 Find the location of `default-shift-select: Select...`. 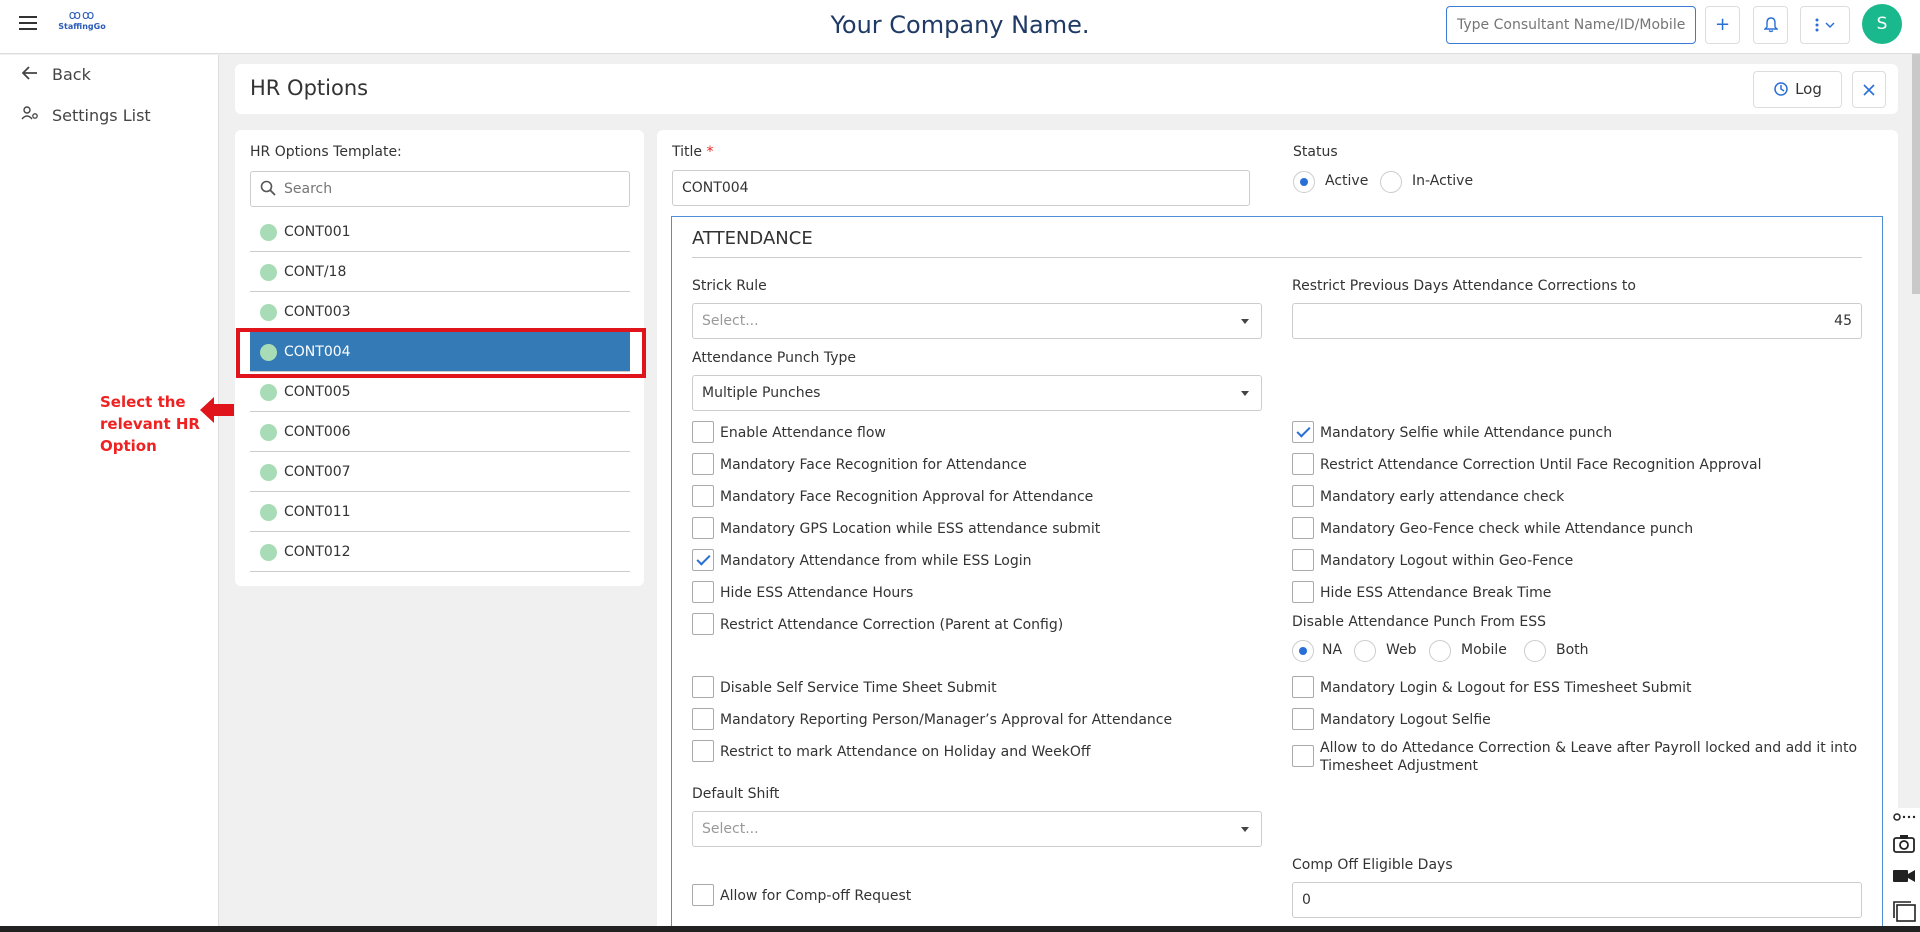

default-shift-select: Select... is located at coordinates (977, 829).